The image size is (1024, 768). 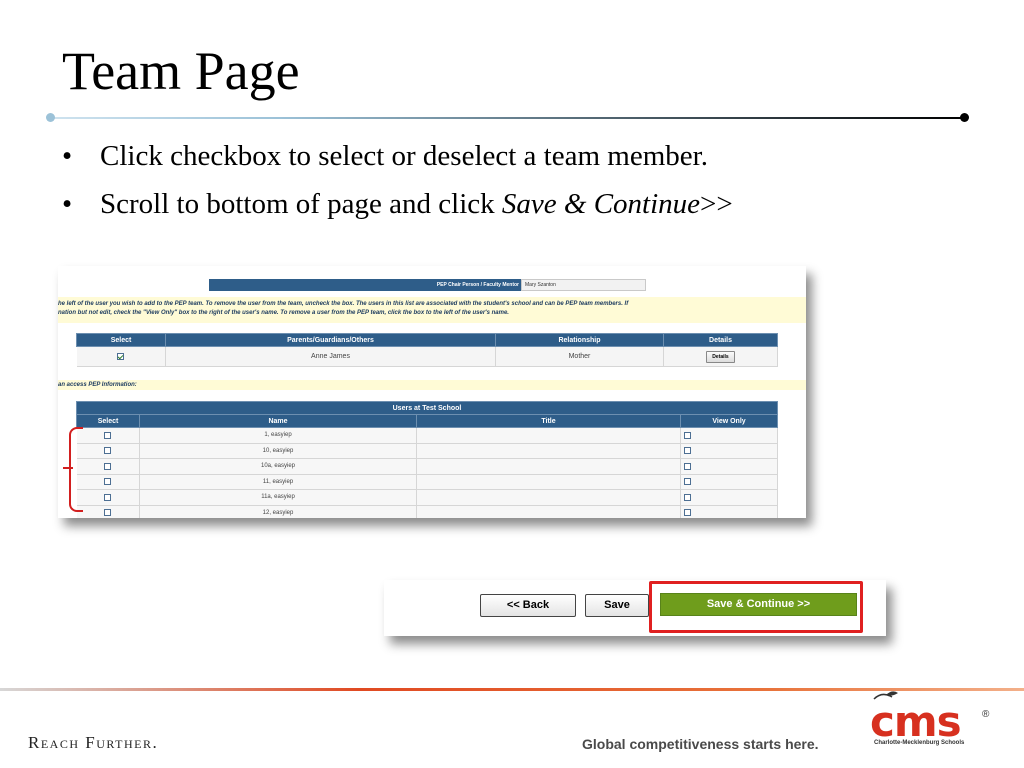 What do you see at coordinates (617, 605) in the screenshot?
I see `save-button: Save` at bounding box center [617, 605].